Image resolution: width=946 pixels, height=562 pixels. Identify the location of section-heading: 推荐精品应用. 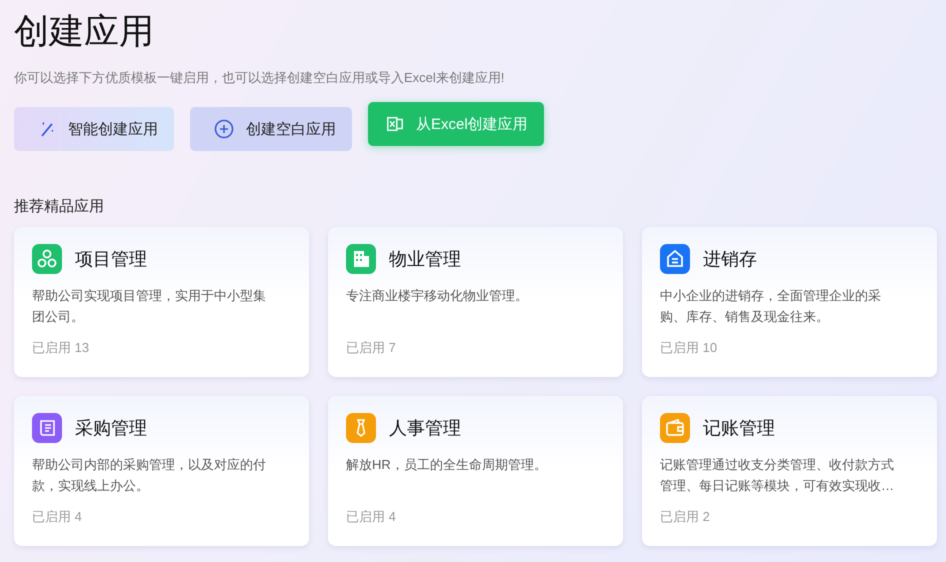
(59, 207).